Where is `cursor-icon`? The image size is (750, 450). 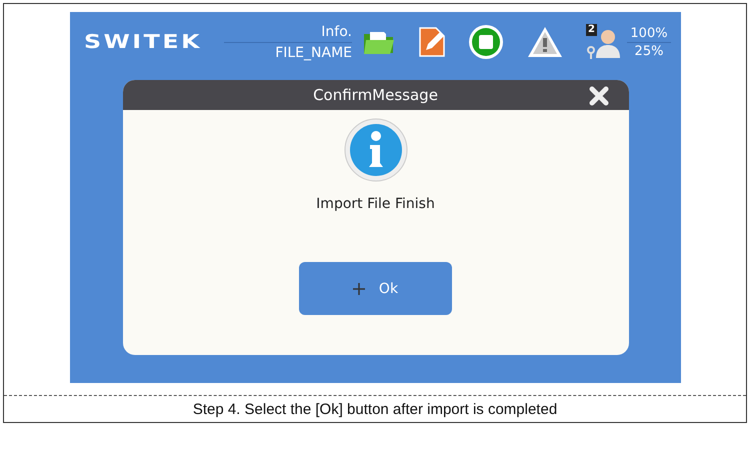
cursor-icon is located at coordinates (358, 288).